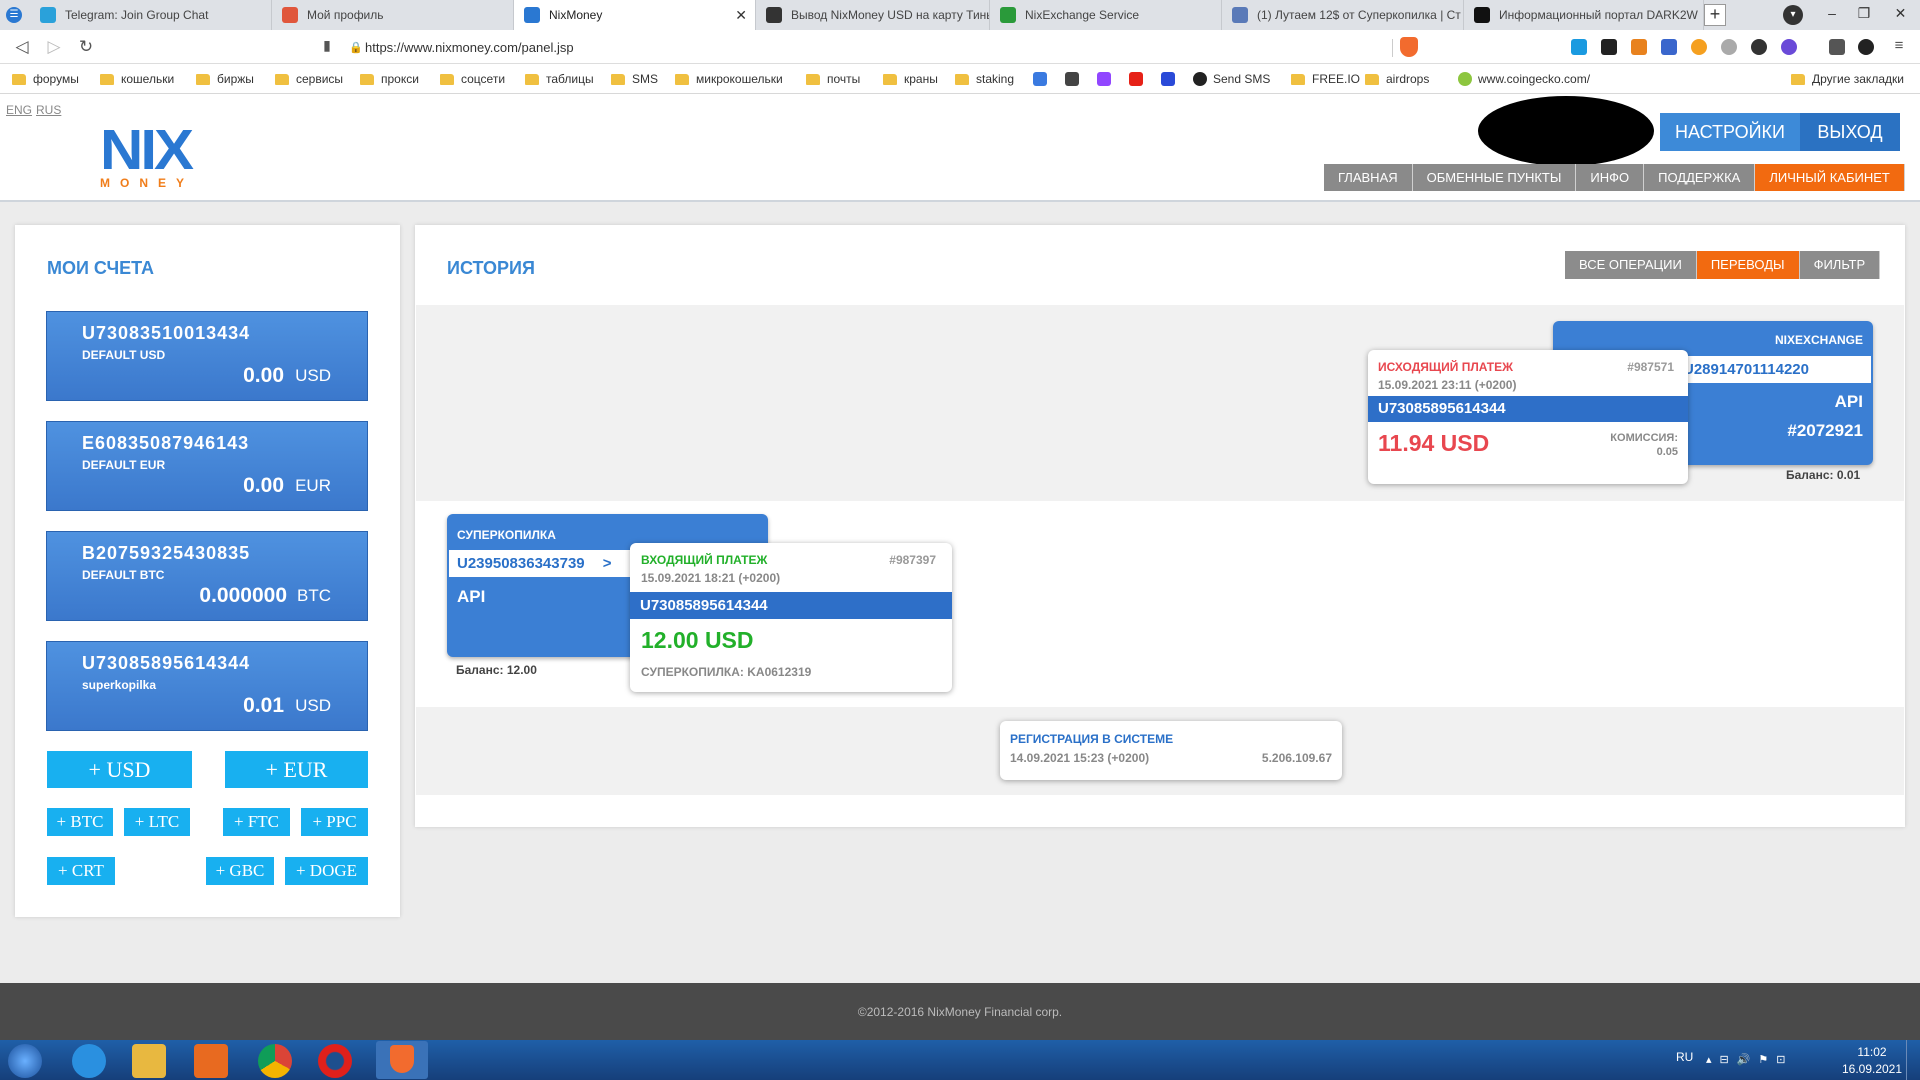 Image resolution: width=1920 pixels, height=1080 pixels. What do you see at coordinates (326, 871) in the screenshot?
I see `add-doge-button: + DOGE` at bounding box center [326, 871].